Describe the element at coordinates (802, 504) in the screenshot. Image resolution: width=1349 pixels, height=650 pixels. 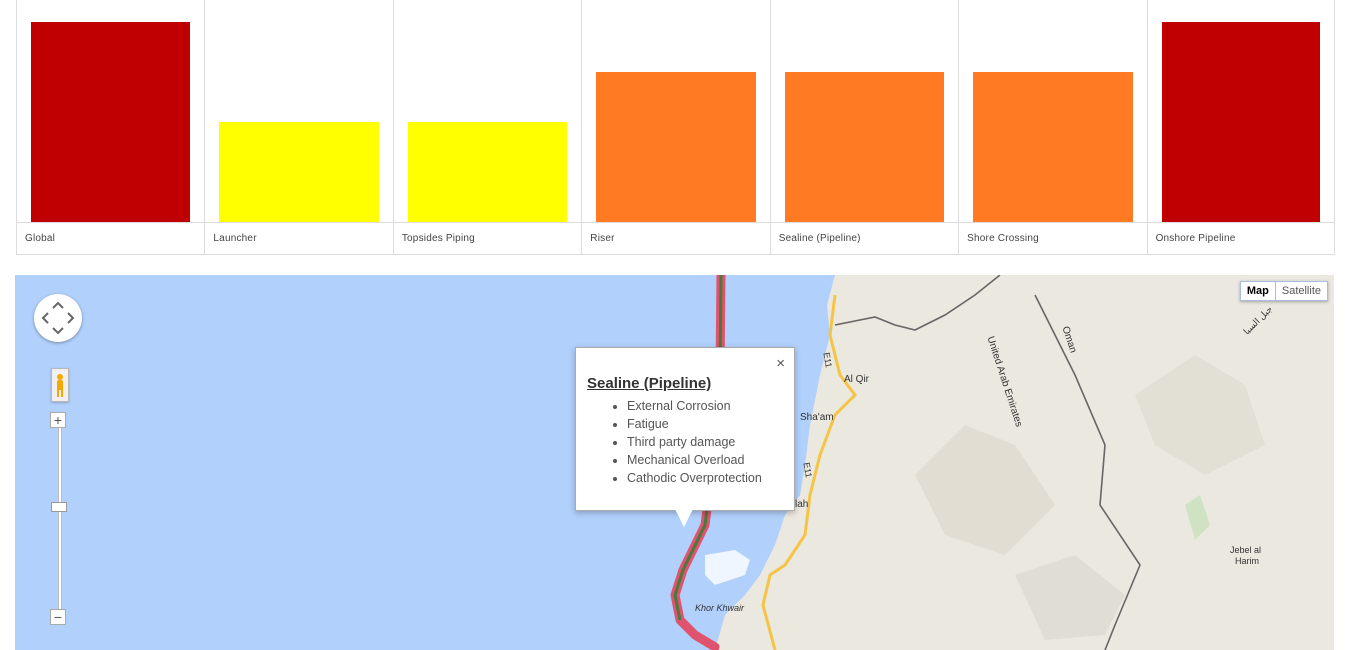
I see `map-label-lah: lah` at that location.